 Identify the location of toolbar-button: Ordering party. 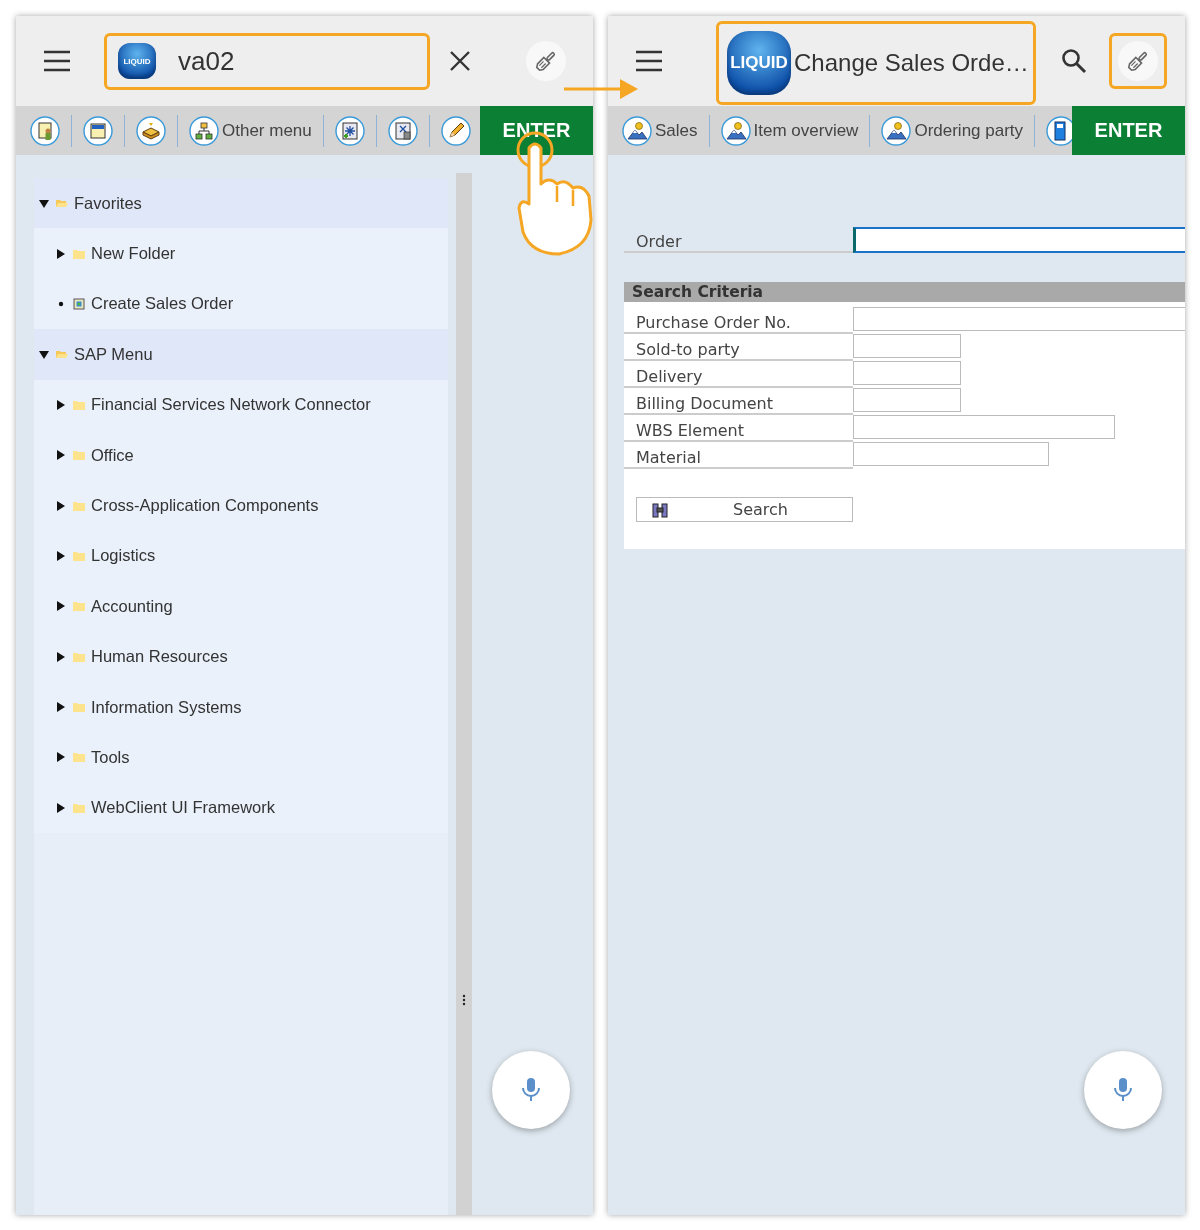
(952, 130).